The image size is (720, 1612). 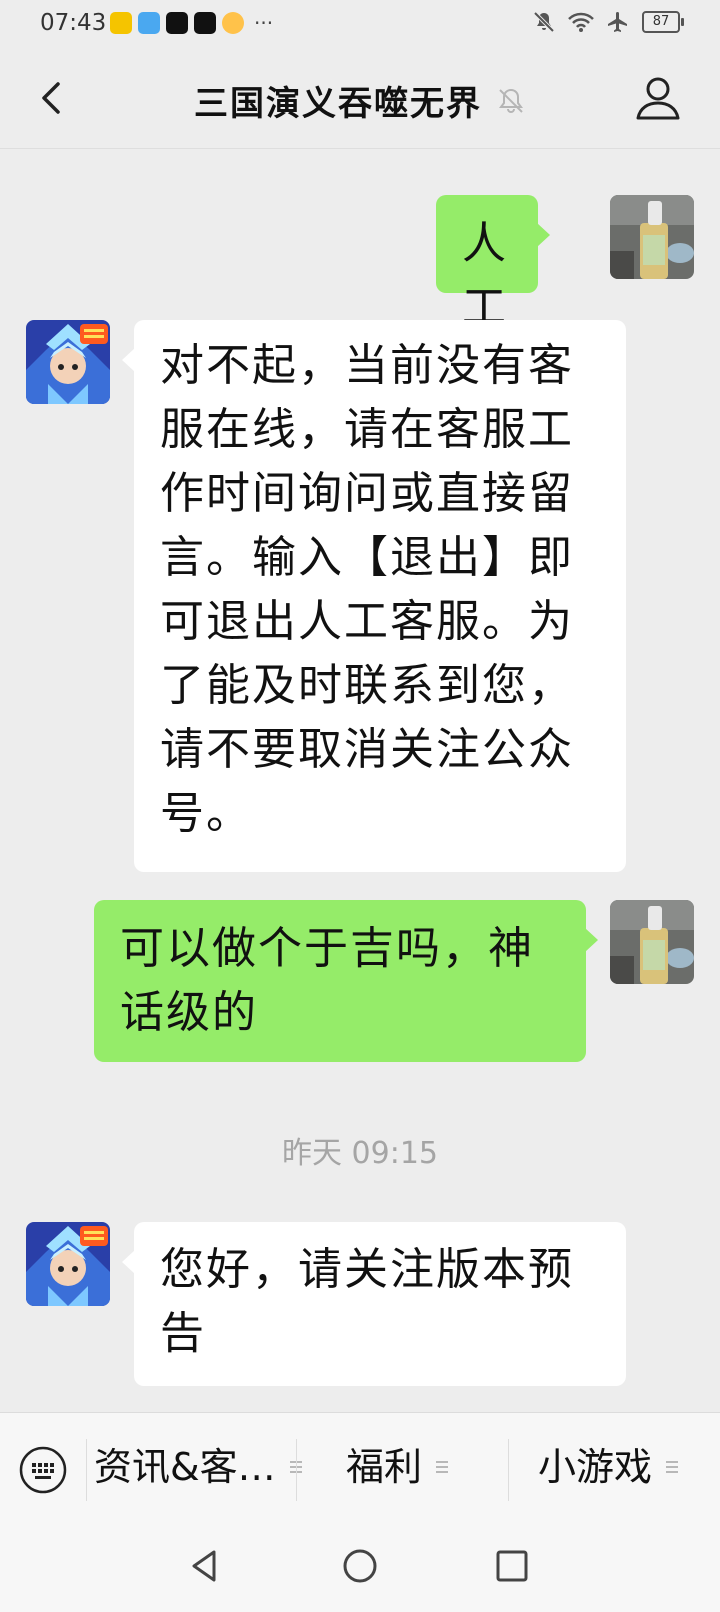 I want to click on weibo-icon, so click(x=121, y=23).